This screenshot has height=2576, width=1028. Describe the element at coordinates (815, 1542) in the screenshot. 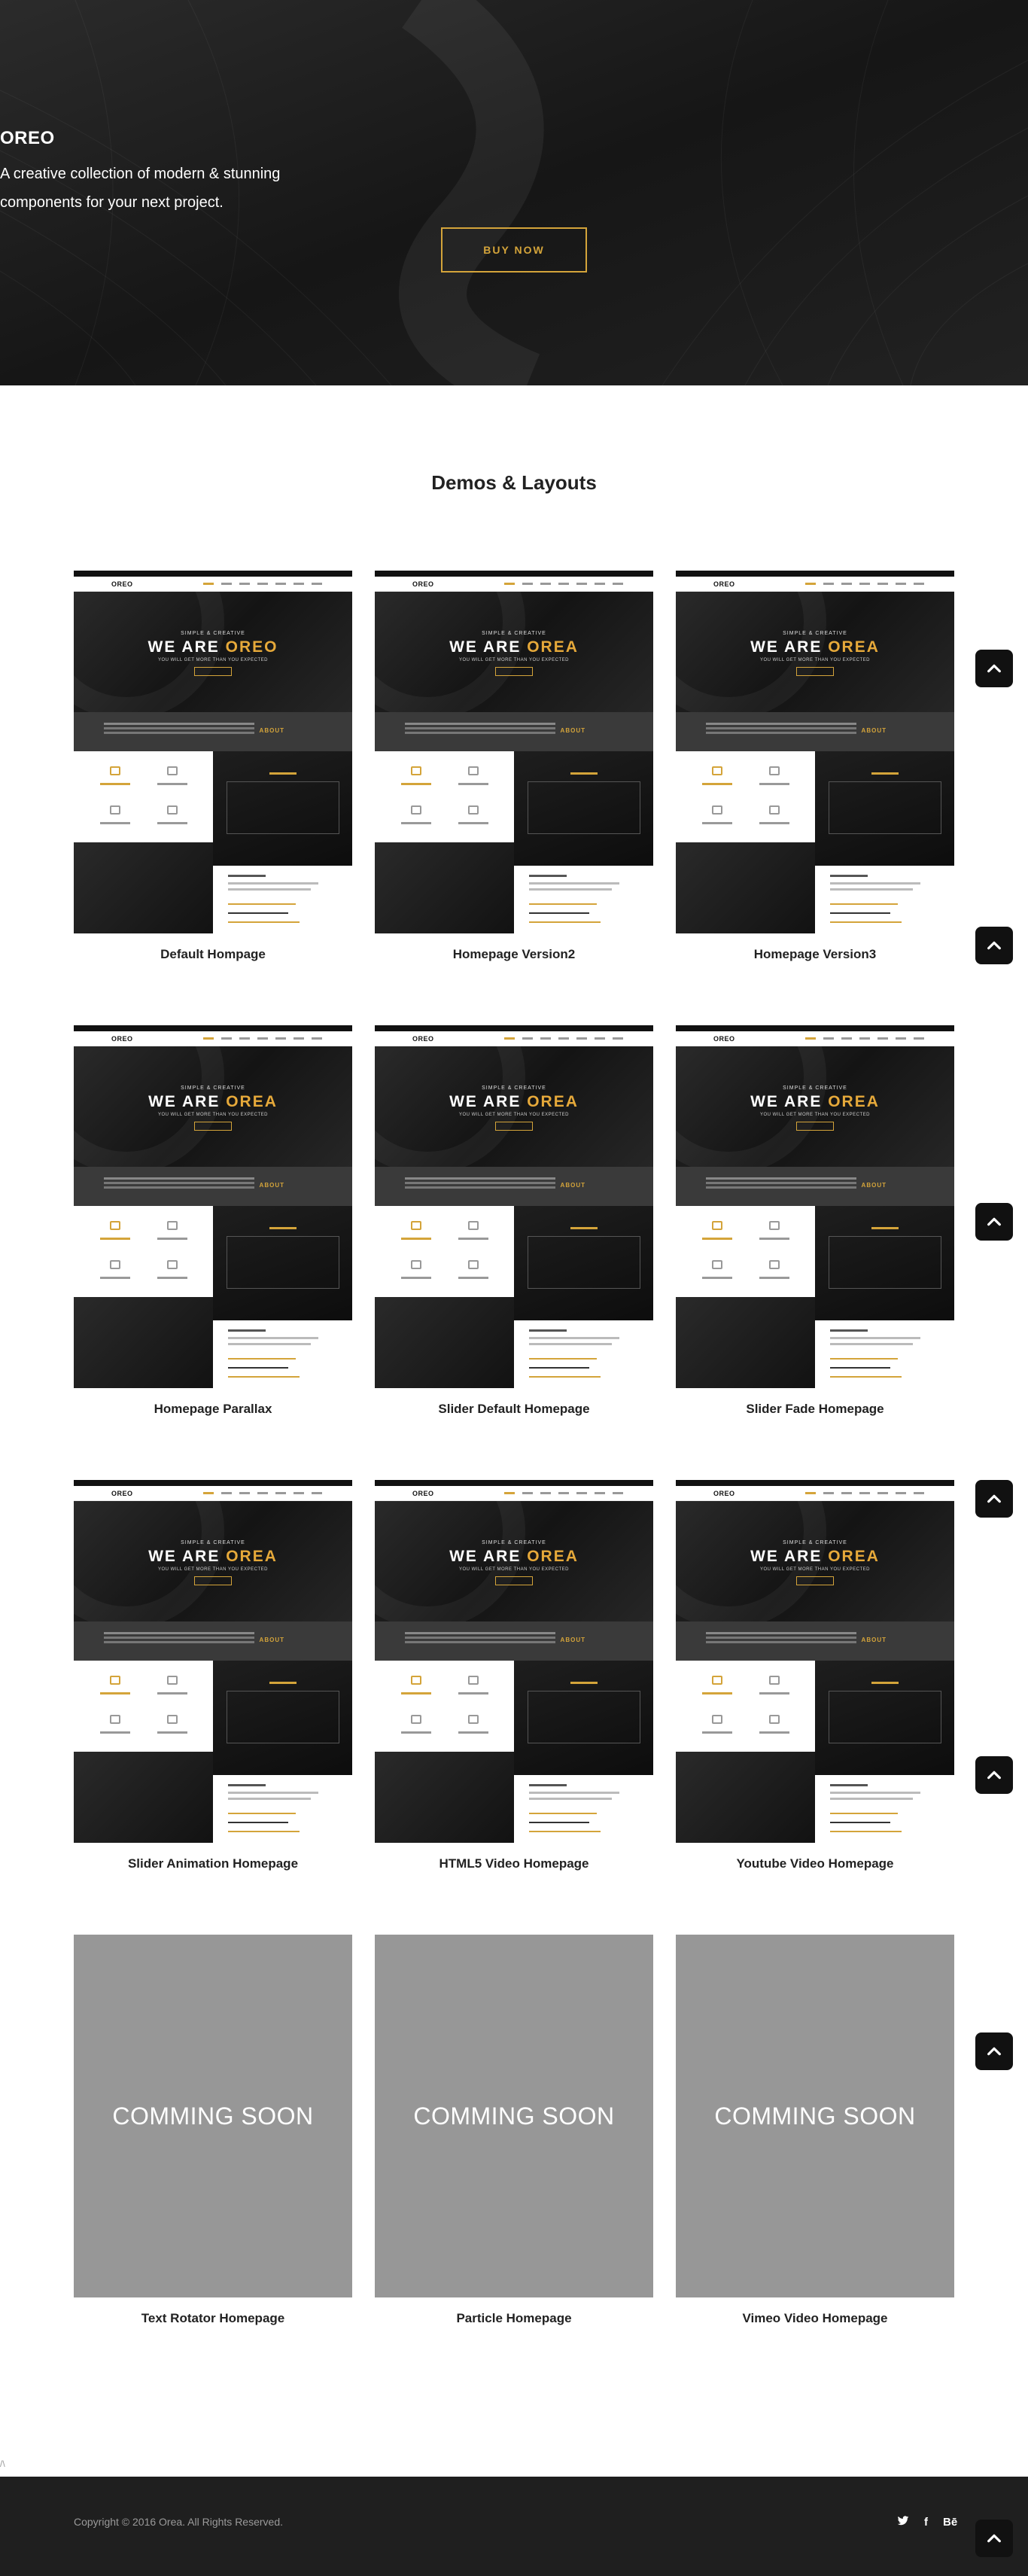

I see `preview-kicker: SIMPLE & CREATIVE` at that location.